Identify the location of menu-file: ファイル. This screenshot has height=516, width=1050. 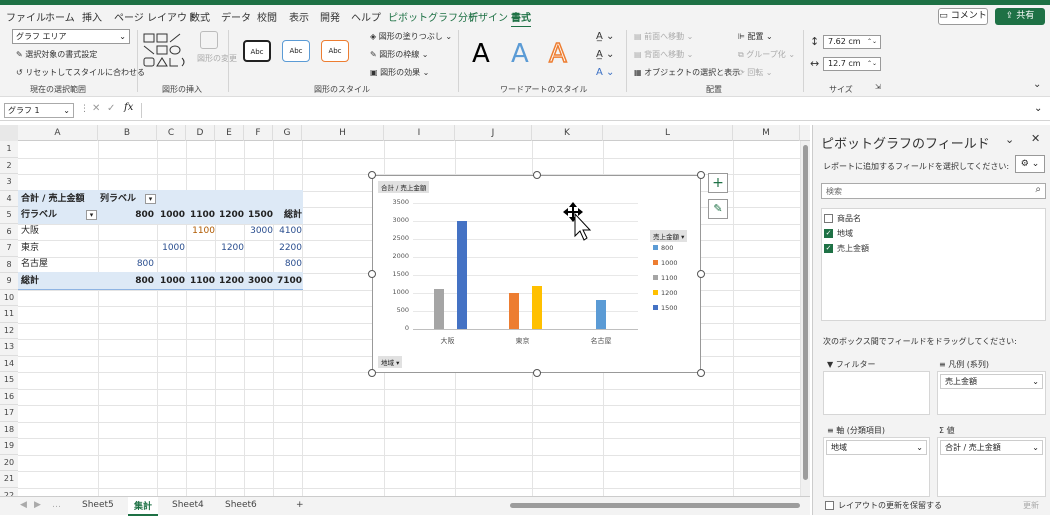
(26, 16).